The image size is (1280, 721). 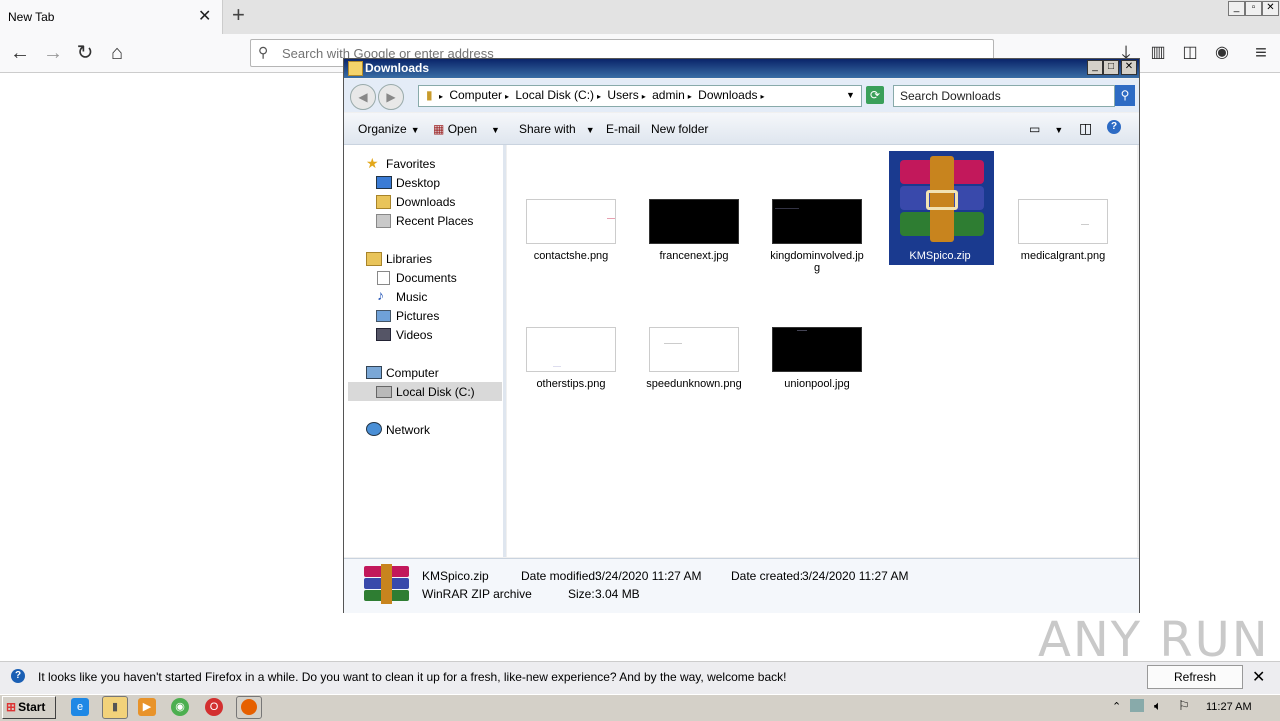 What do you see at coordinates (571, 349) in the screenshot?
I see `file-thumbnail-otherstips` at bounding box center [571, 349].